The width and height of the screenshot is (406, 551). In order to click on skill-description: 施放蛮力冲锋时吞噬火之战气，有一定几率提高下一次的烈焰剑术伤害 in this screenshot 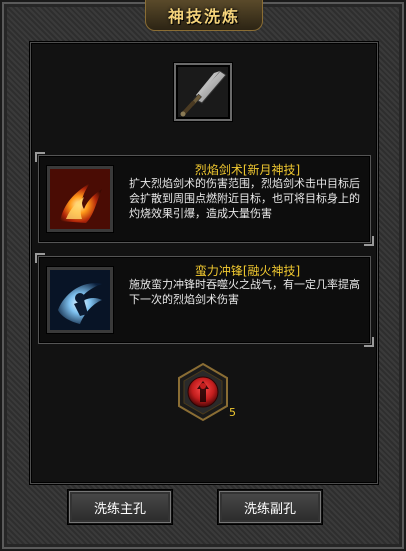, I will do `click(244, 292)`.